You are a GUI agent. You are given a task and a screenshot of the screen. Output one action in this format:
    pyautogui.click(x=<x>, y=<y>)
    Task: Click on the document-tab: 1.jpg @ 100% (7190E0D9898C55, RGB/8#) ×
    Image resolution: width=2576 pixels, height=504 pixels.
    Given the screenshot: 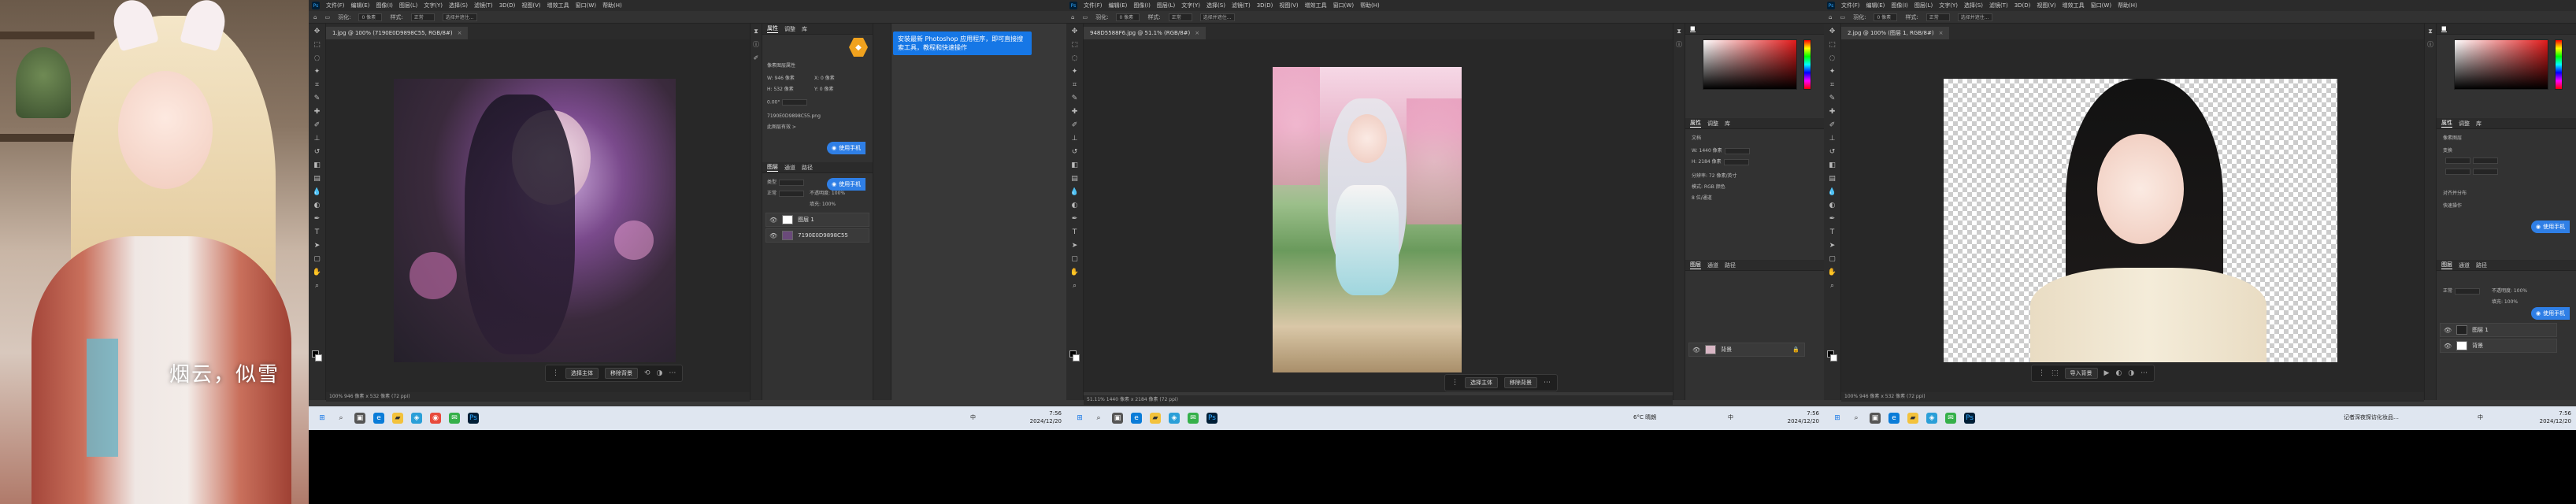 What is the action you would take?
    pyautogui.click(x=397, y=33)
    